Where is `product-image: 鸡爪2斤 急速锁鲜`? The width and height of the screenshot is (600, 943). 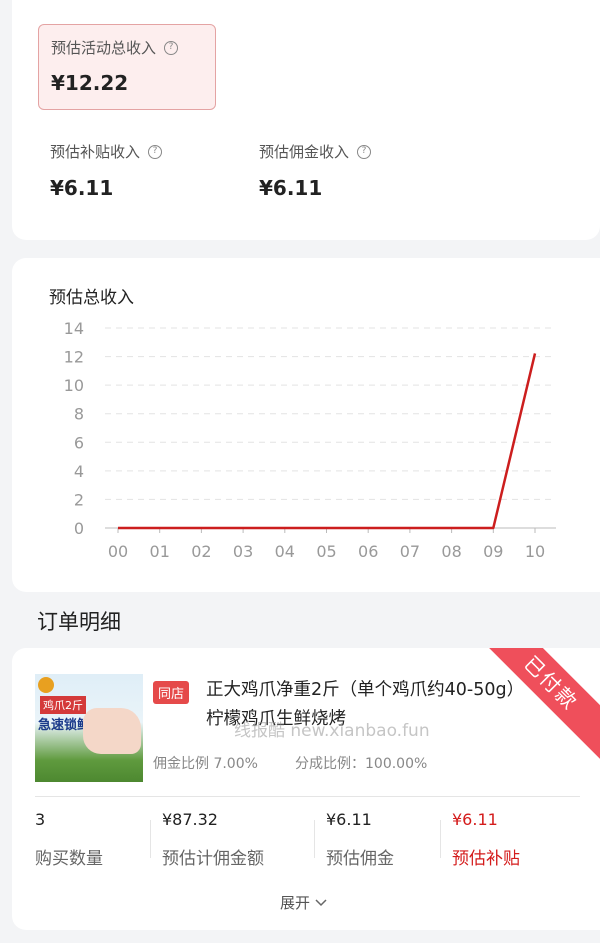 product-image: 鸡爪2斤 急速锁鲜 is located at coordinates (89, 728).